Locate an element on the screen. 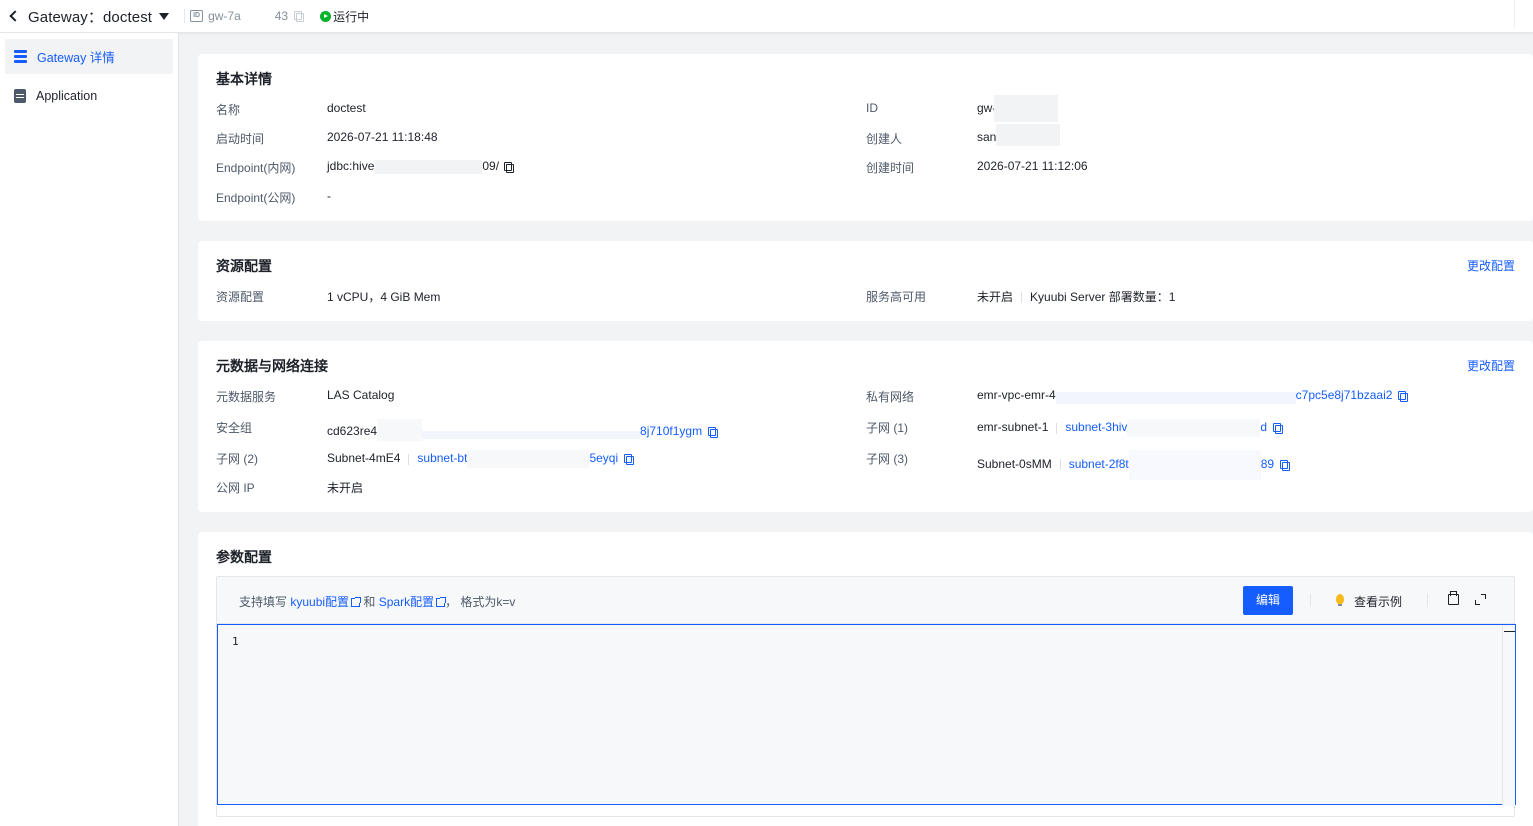 The width and height of the screenshot is (1533, 826). edit-resource-config-link: 更改配置 is located at coordinates (1491, 265).